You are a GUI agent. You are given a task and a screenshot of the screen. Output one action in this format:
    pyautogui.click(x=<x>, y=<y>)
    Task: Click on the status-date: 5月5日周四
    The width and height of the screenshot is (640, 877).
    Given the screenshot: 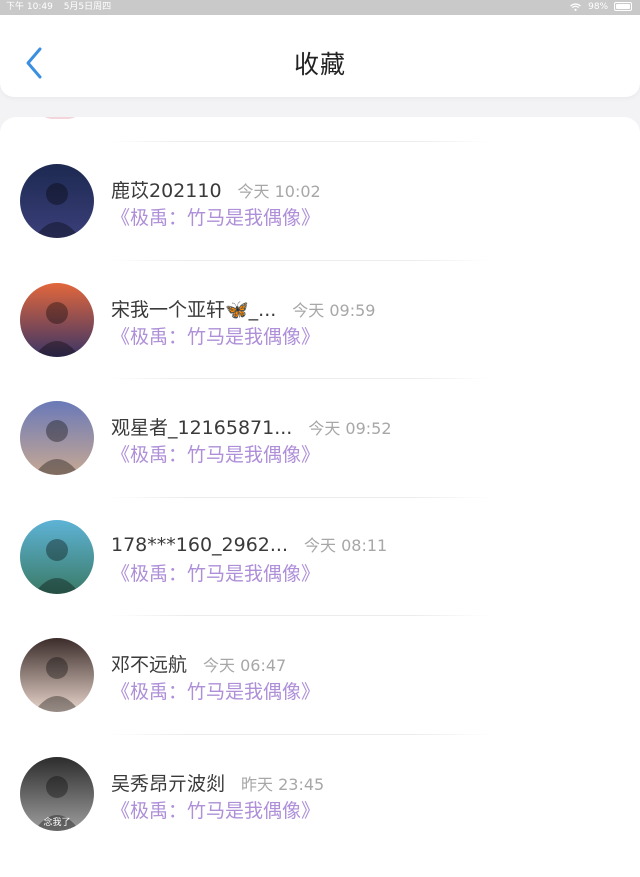 What is the action you would take?
    pyautogui.click(x=87, y=7)
    